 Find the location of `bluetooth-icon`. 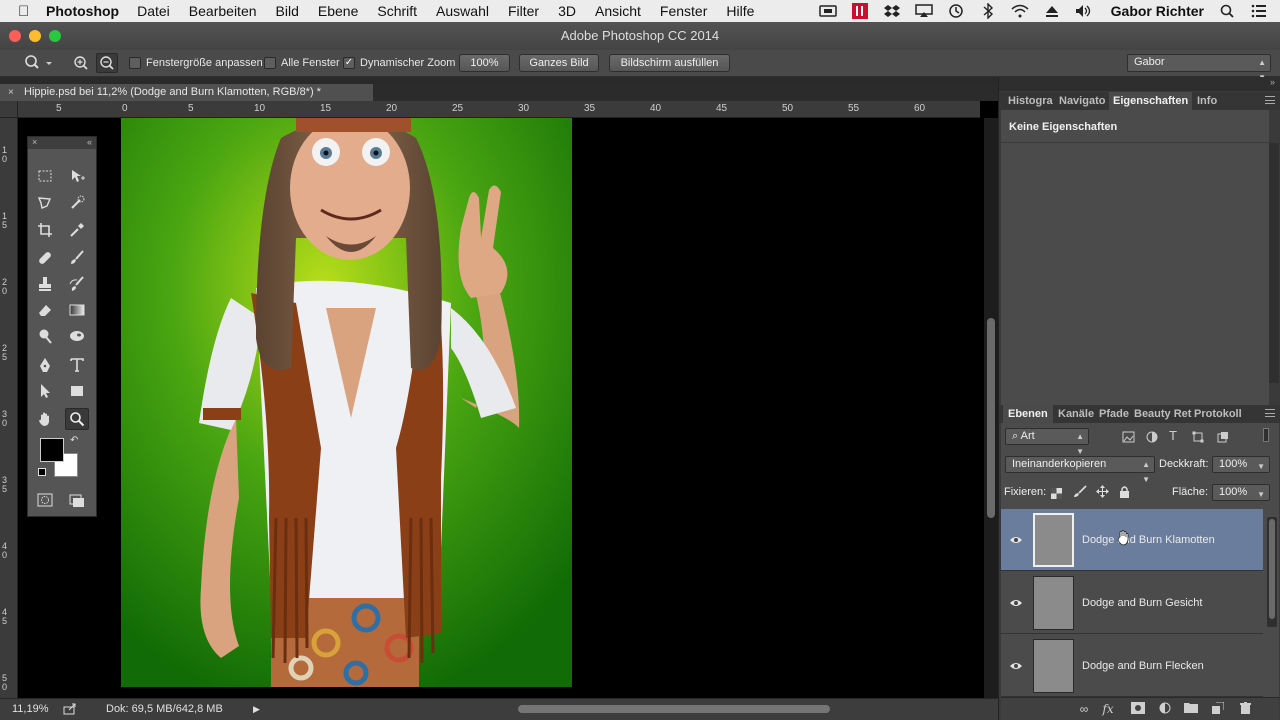

bluetooth-icon is located at coordinates (988, 11).